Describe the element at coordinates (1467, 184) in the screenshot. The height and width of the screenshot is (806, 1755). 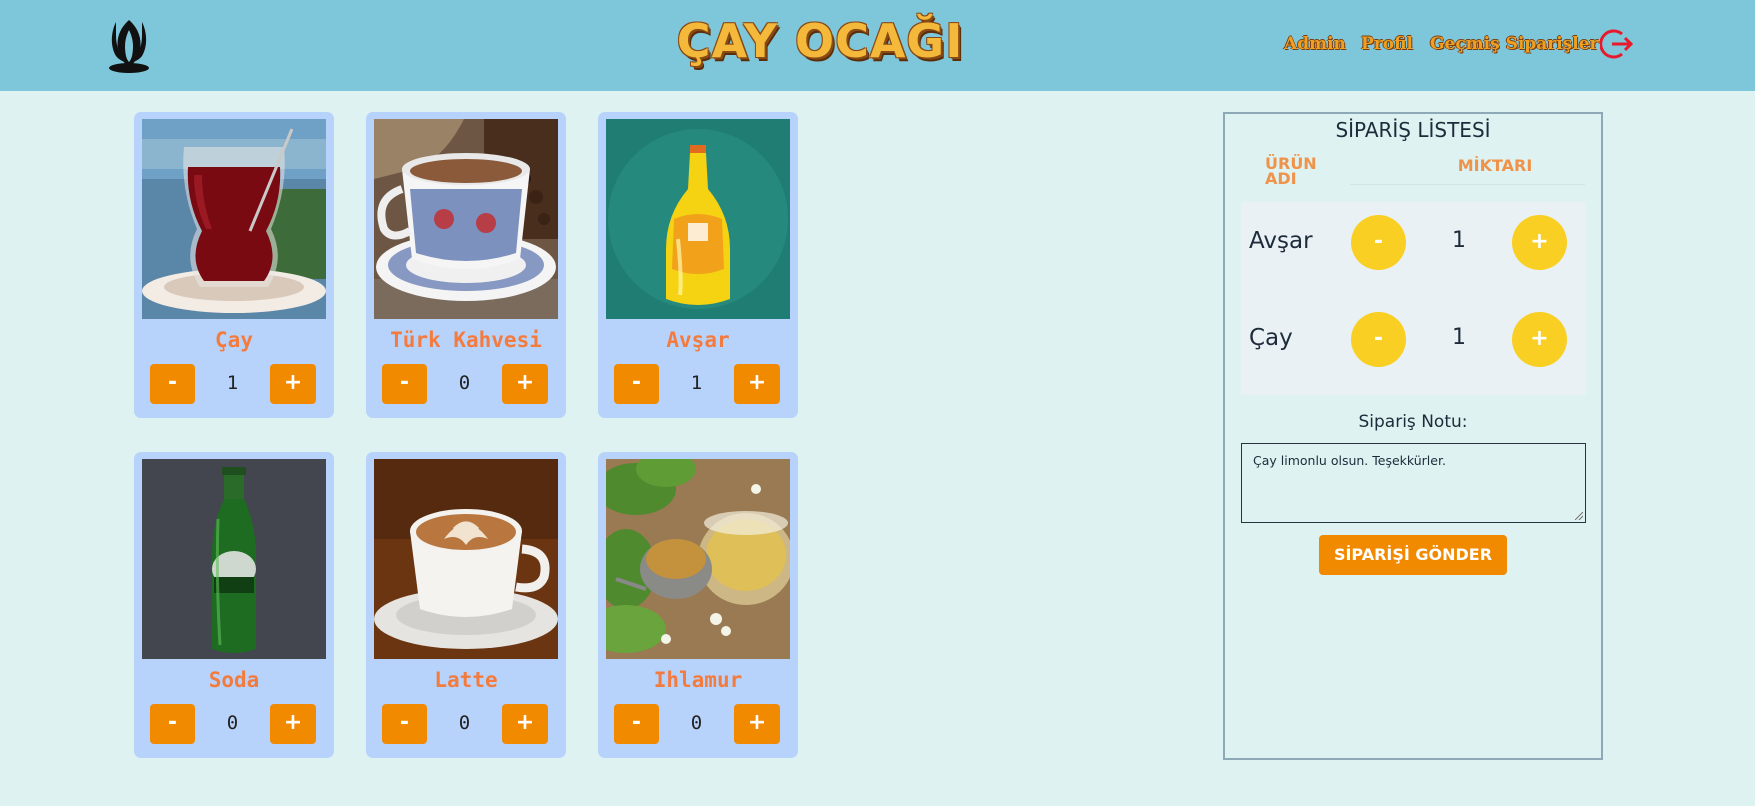
I see `header-divider` at that location.